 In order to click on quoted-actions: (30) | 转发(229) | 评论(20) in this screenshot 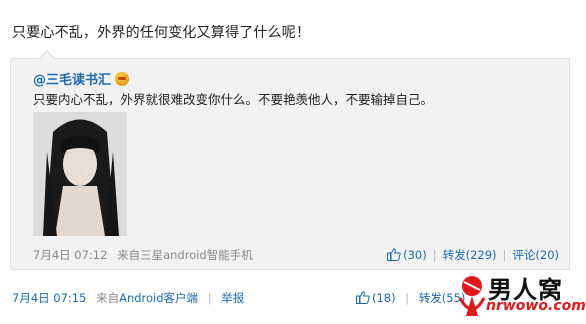, I will do `click(473, 255)`.